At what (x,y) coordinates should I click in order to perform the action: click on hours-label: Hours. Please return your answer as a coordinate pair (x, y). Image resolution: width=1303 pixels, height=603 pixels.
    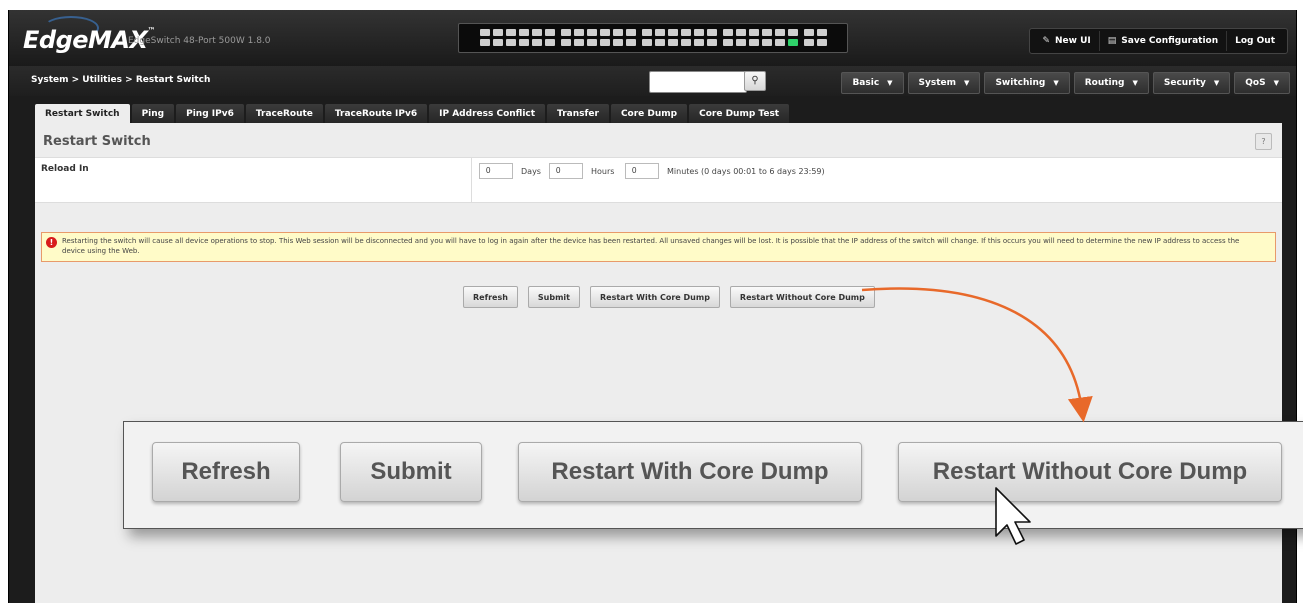
    Looking at the image, I should click on (603, 171).